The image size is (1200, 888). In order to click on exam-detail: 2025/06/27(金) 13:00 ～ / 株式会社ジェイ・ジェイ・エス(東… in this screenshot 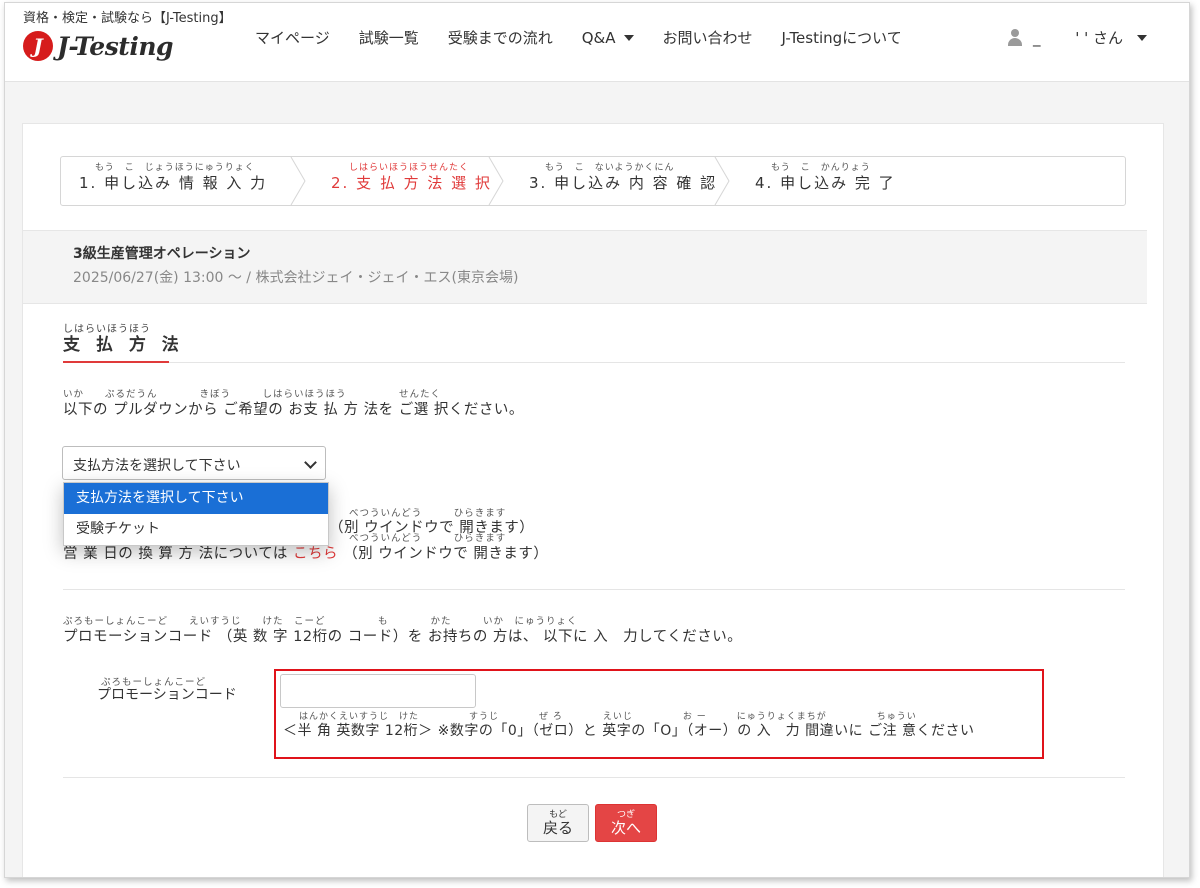, I will do `click(296, 278)`.